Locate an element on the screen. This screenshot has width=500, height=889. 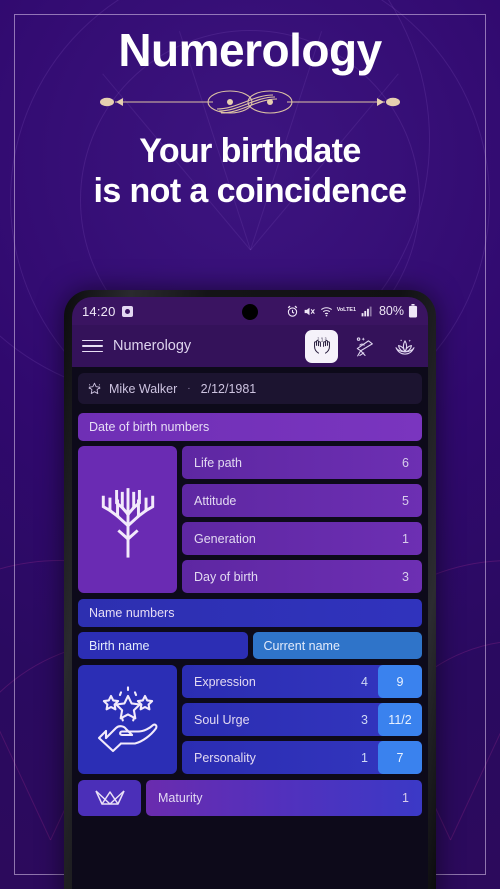
row-value-birth: 3 is located at coordinates (364, 719).